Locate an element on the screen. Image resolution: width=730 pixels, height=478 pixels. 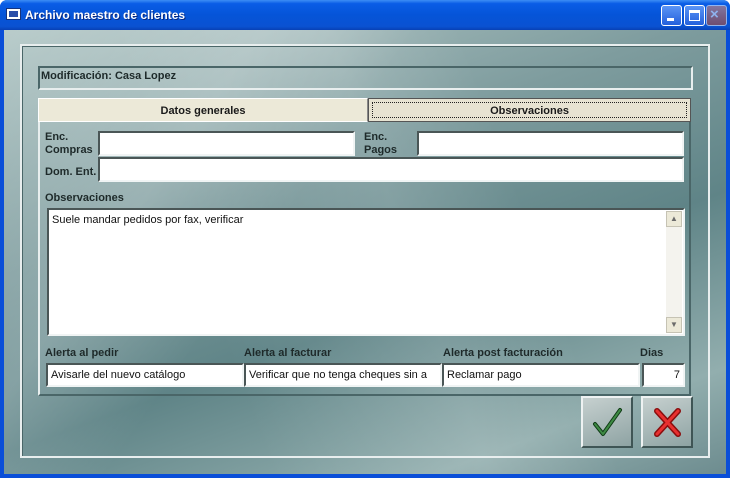
maximize-icon is located at coordinates (694, 15).